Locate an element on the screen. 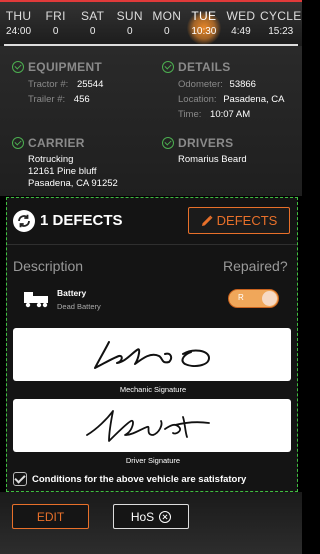  trailer-value: 456 is located at coordinates (81, 99).